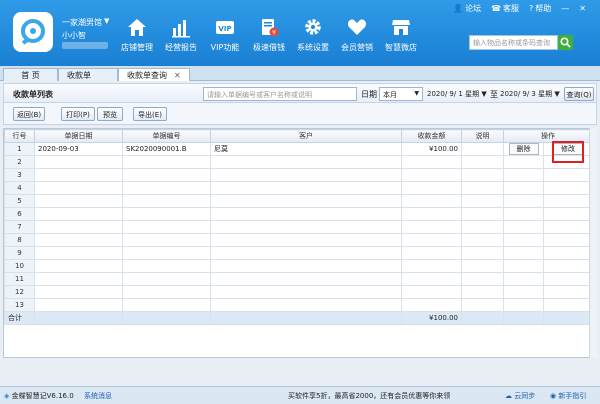 Image resolution: width=600 pixels, height=404 pixels. Describe the element at coordinates (530, 94) in the screenshot. I see `date-to-picker: 2020/ 9/ 3 星期 ▼` at that location.